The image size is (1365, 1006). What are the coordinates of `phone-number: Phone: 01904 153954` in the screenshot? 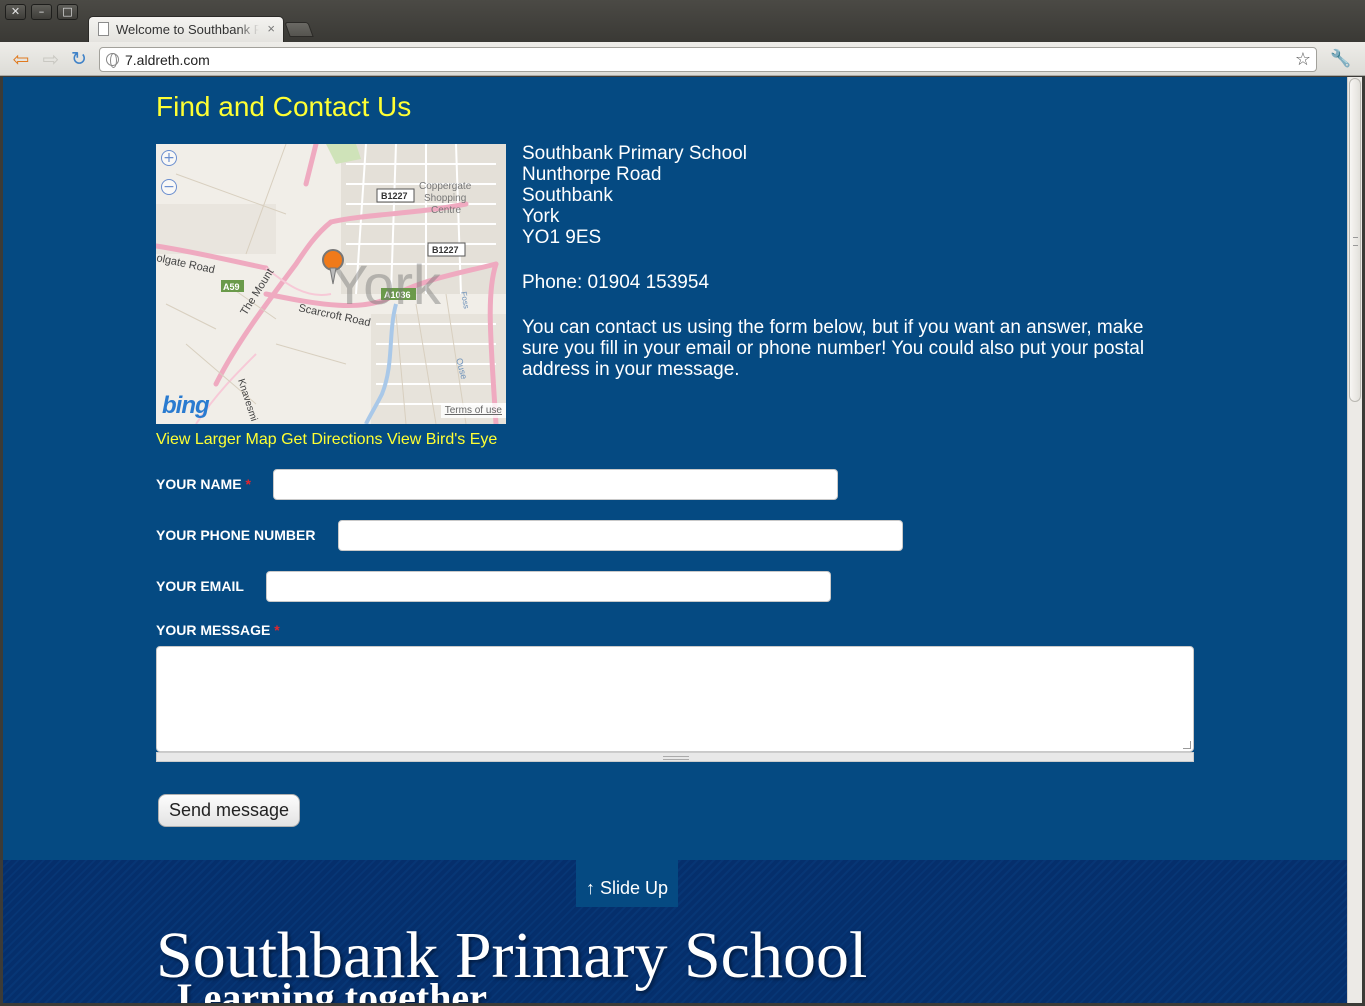 It's located at (616, 282).